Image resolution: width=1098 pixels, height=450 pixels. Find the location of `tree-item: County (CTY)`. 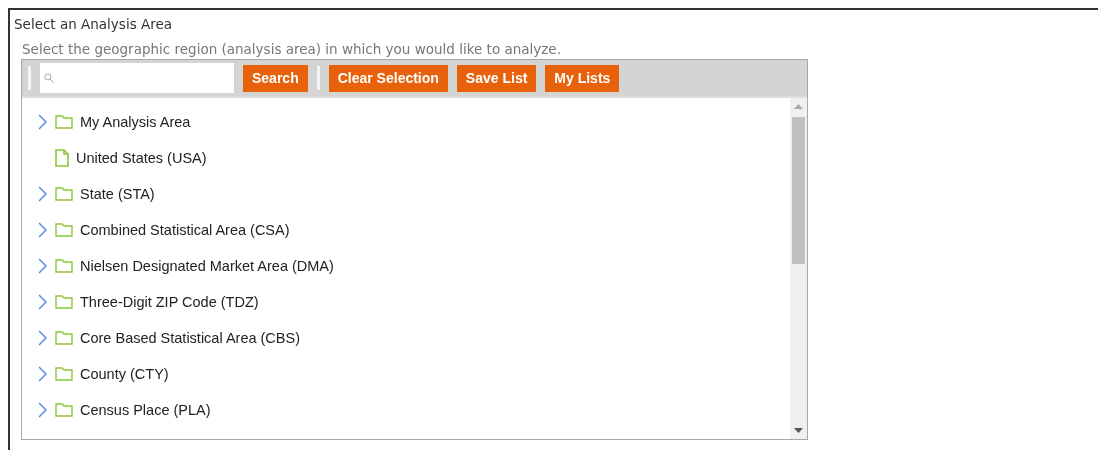

tree-item: County (CTY) is located at coordinates (124, 374).